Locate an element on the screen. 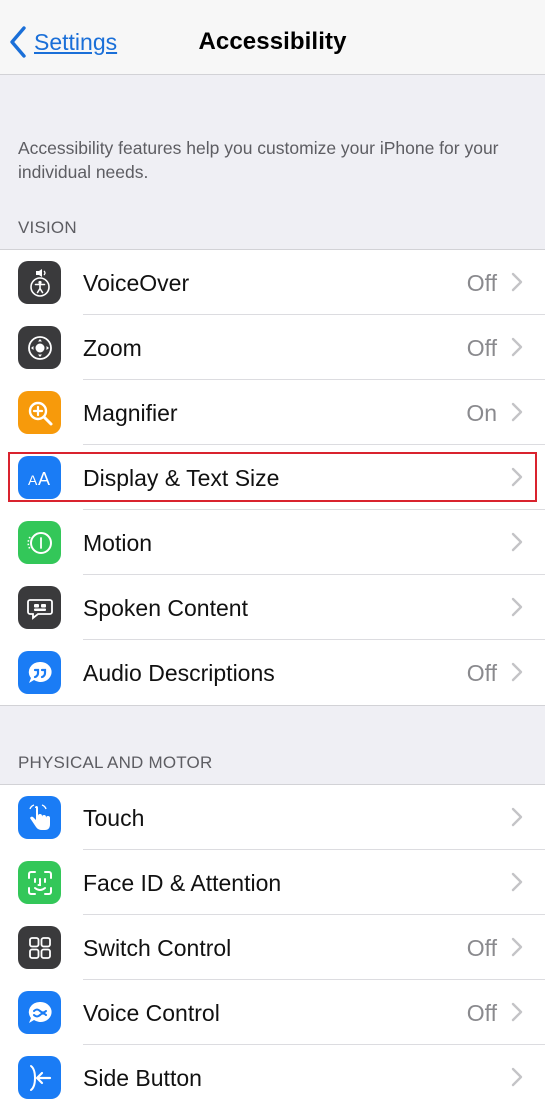  row-label: Zoom is located at coordinates (112, 348).